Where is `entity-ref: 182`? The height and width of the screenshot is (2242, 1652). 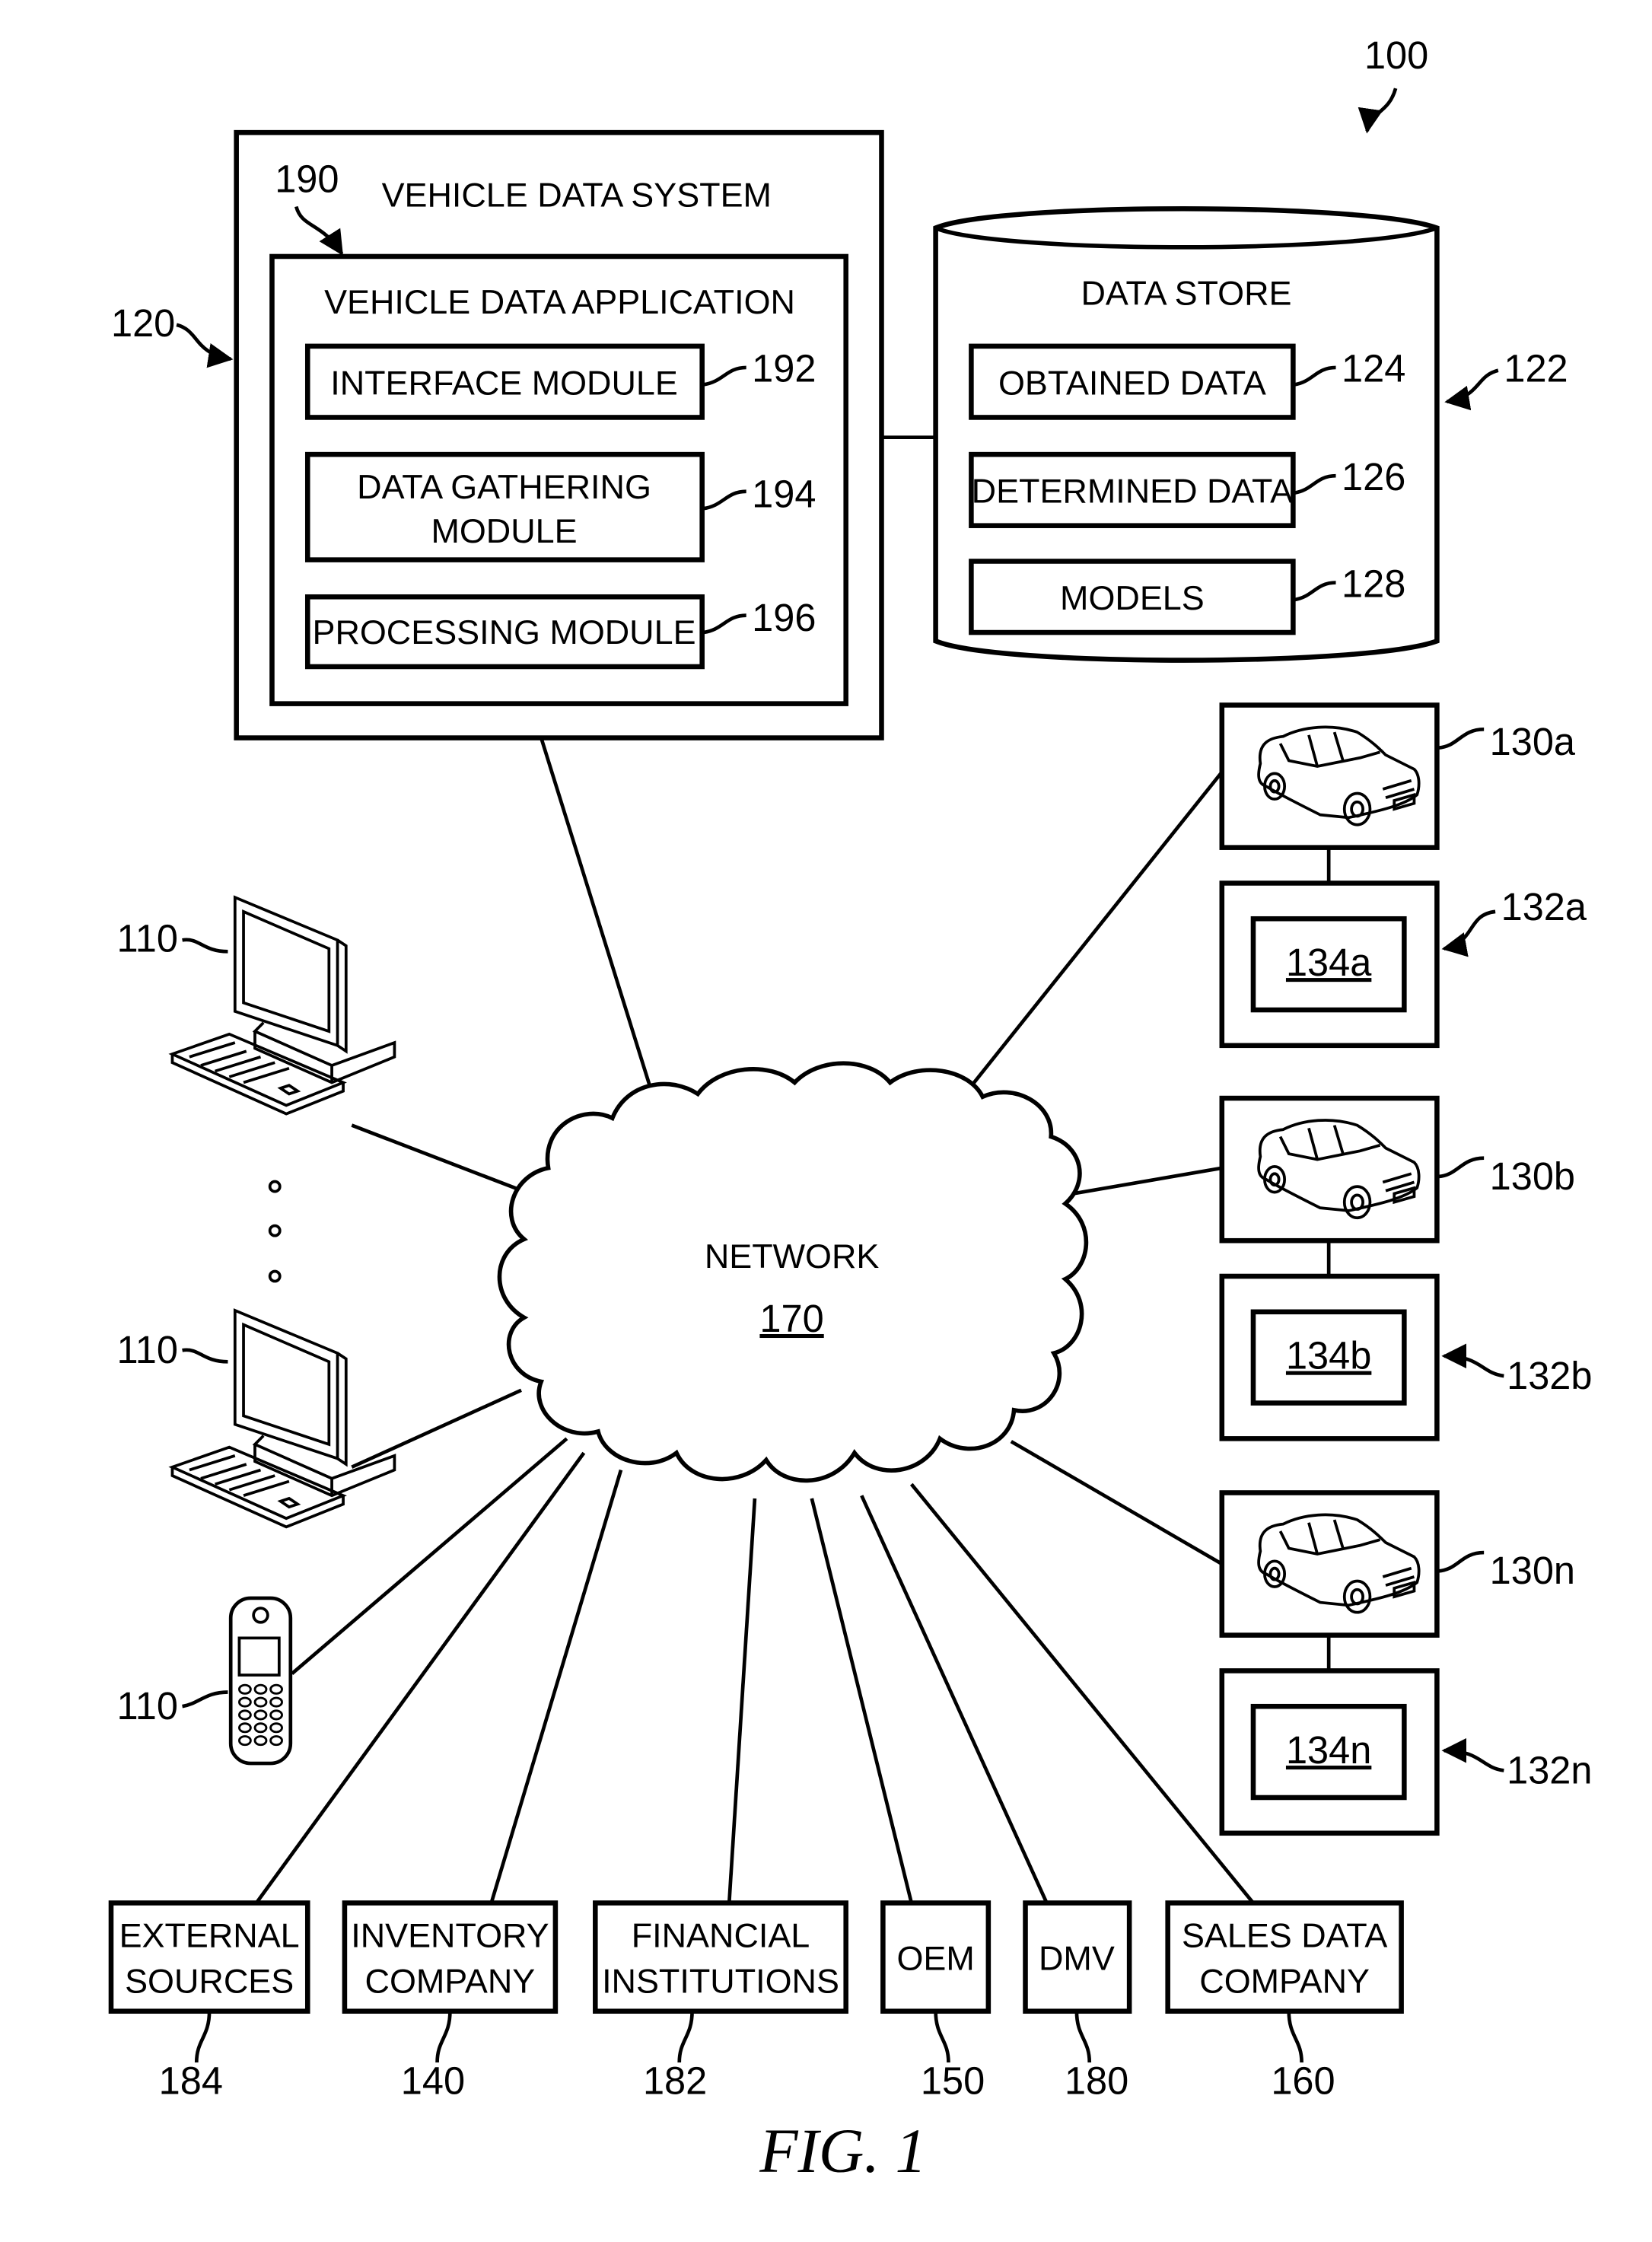
entity-ref: 182 is located at coordinates (675, 2080).